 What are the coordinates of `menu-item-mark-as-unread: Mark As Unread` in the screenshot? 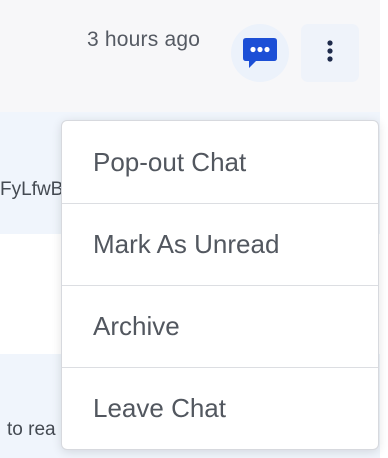 It's located at (220, 244).